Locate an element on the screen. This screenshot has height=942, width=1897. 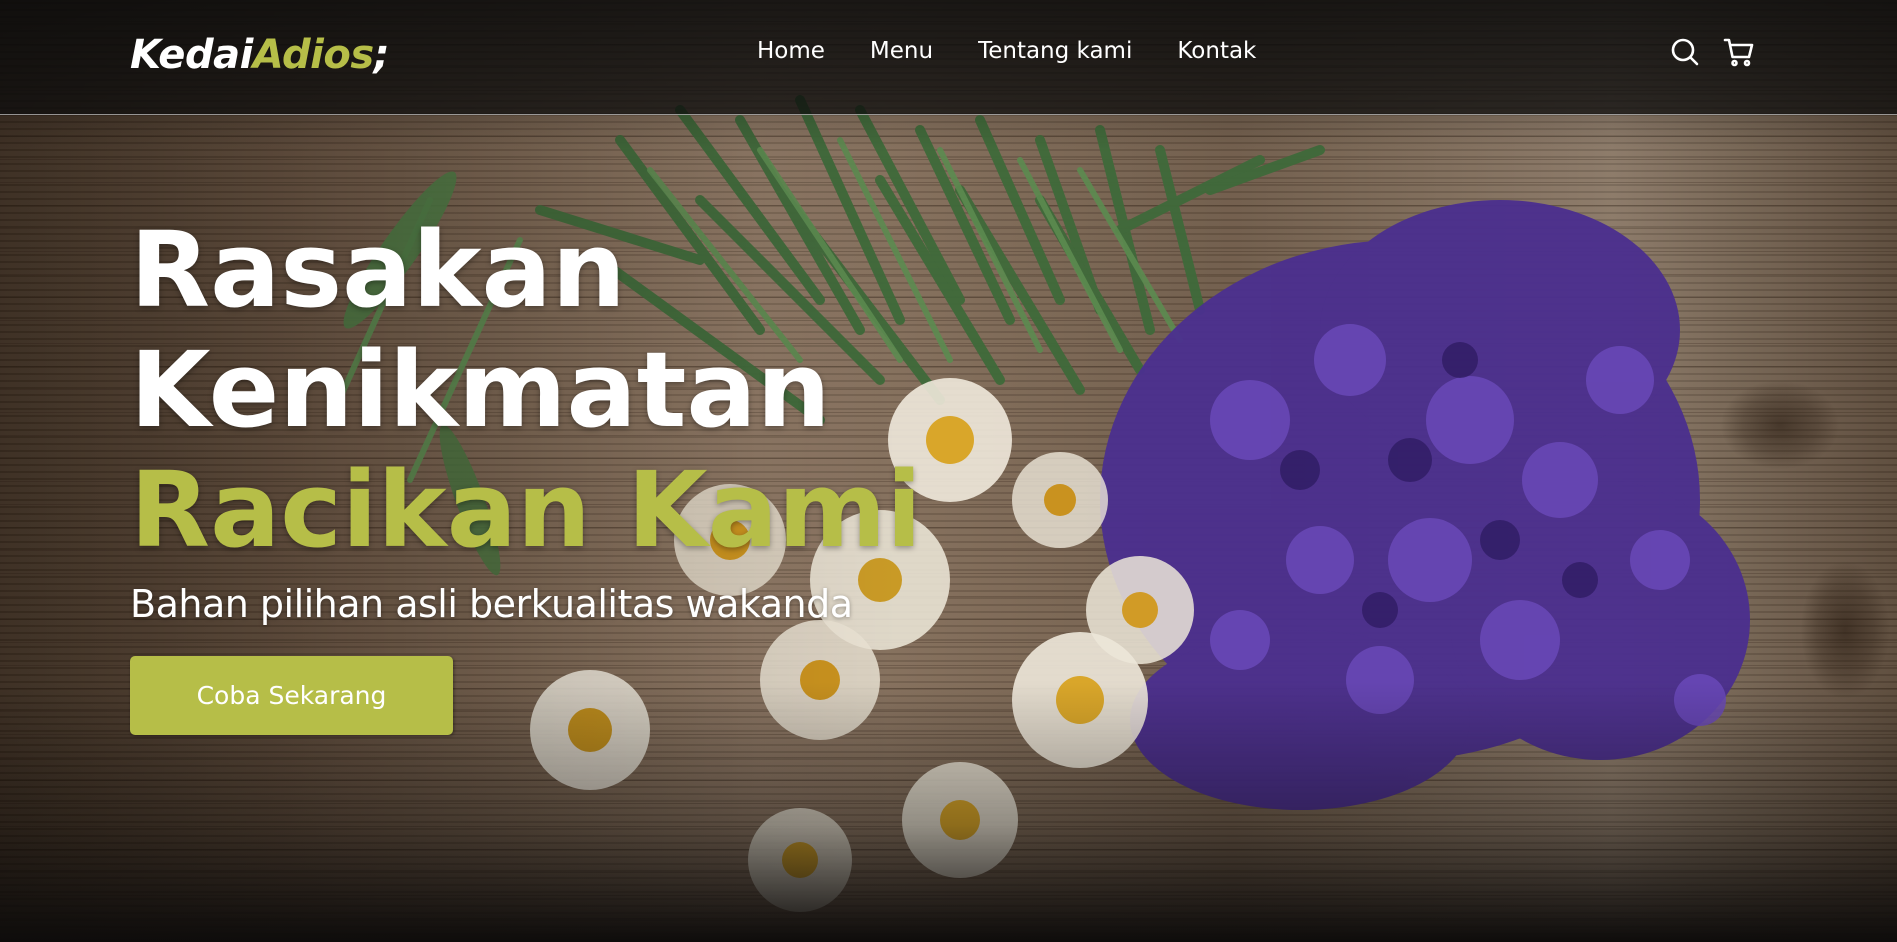
search-icon is located at coordinates (1685, 52).